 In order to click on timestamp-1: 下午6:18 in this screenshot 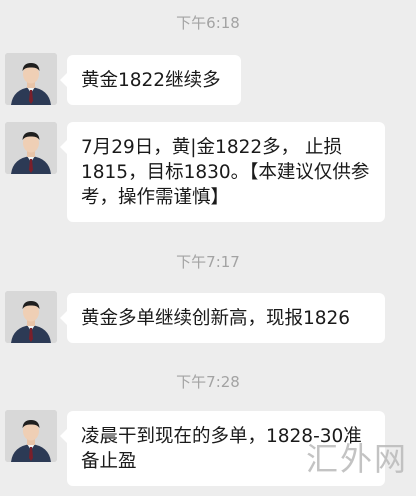, I will do `click(208, 23)`.